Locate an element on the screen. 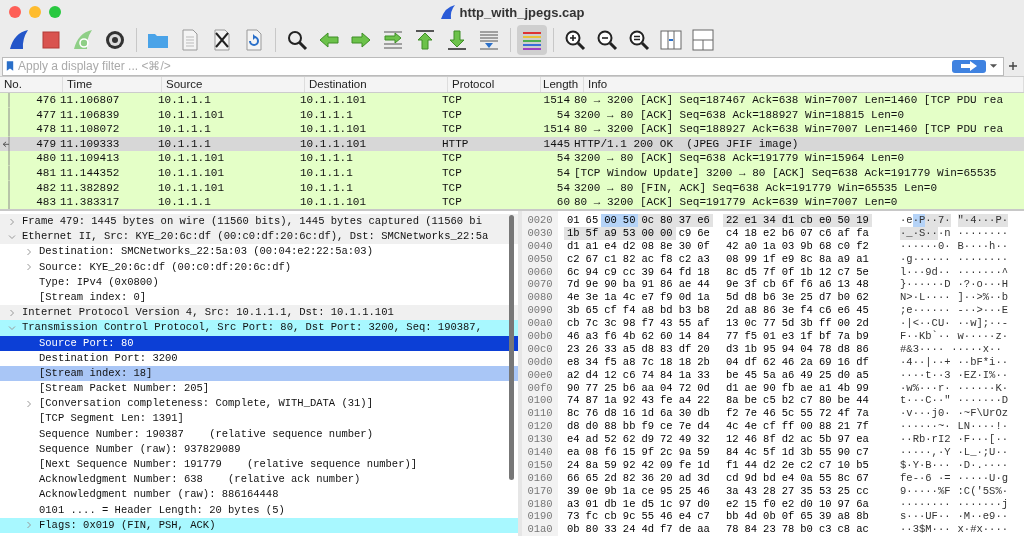 The height and width of the screenshot is (536, 1024). hex-byte: ac is located at coordinates (862, 529).